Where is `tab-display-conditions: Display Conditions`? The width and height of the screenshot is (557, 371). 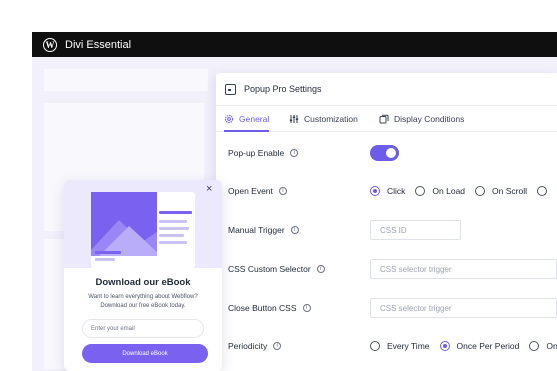 tab-display-conditions: Display Conditions is located at coordinates (421, 118).